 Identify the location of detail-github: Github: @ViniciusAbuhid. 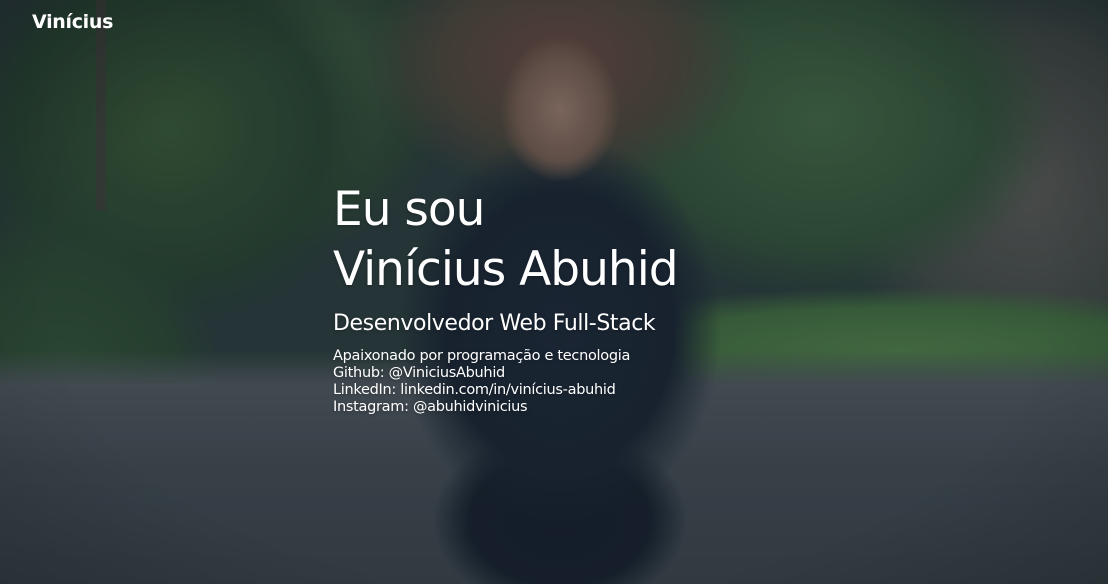
(419, 373).